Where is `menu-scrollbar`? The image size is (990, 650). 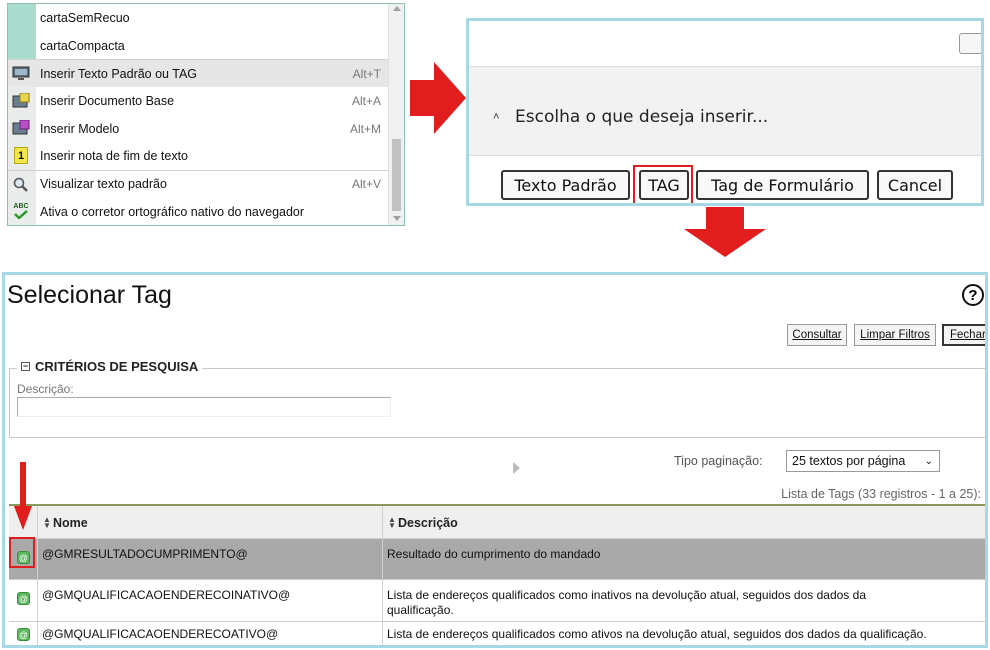
menu-scrollbar is located at coordinates (396, 114).